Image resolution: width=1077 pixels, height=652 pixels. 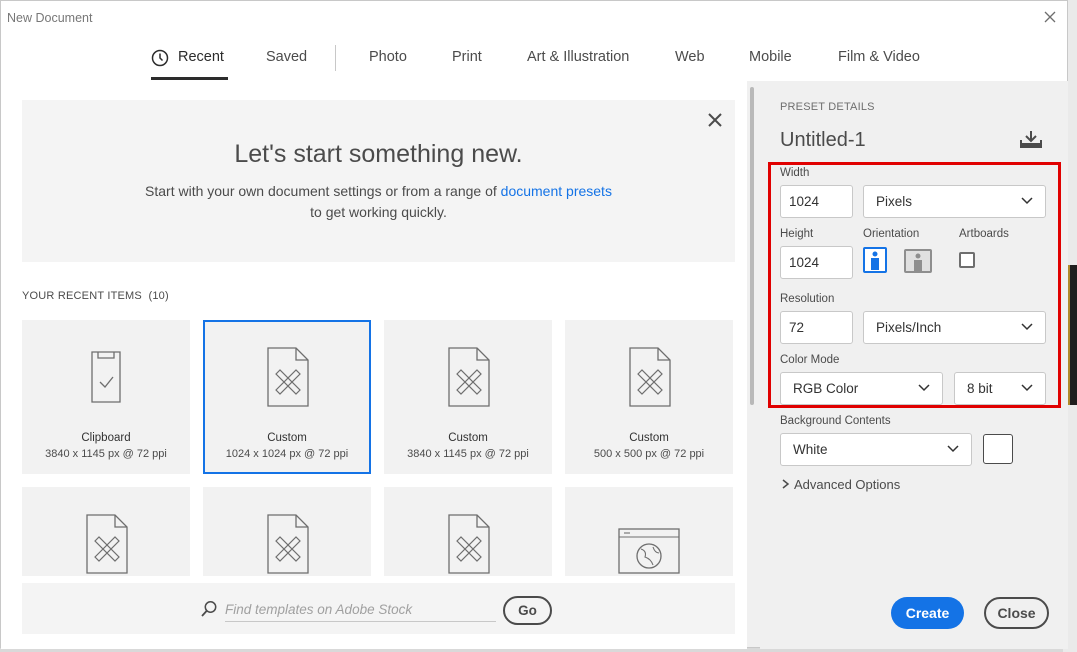 What do you see at coordinates (556, 191) in the screenshot?
I see `document-presets-link: document presets` at bounding box center [556, 191].